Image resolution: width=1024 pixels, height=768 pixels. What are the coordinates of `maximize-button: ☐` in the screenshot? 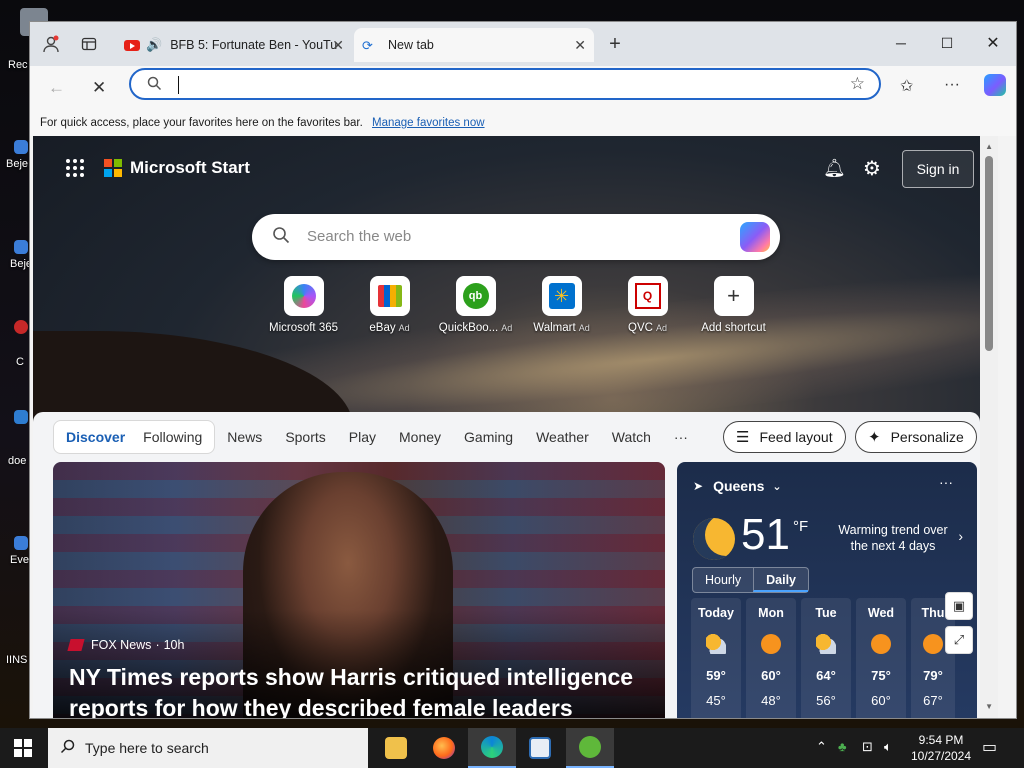 It's located at (947, 43).